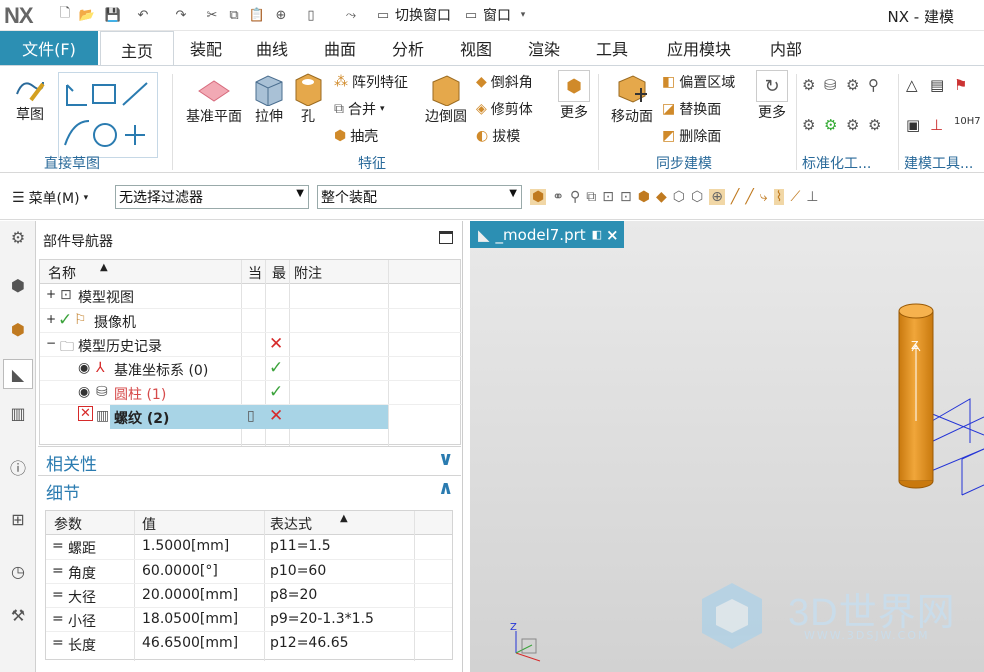  Describe the element at coordinates (446, 99) in the screenshot. I see `edge-blend-button: 边倒圆` at that location.